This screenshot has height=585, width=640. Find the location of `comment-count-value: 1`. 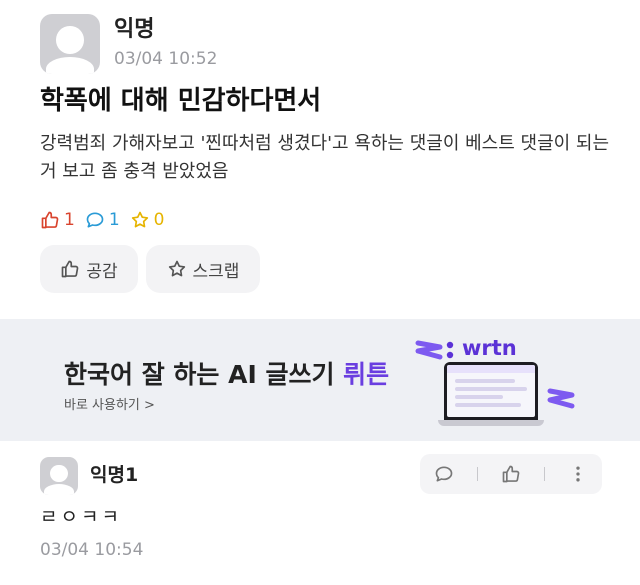

comment-count-value: 1 is located at coordinates (114, 220).